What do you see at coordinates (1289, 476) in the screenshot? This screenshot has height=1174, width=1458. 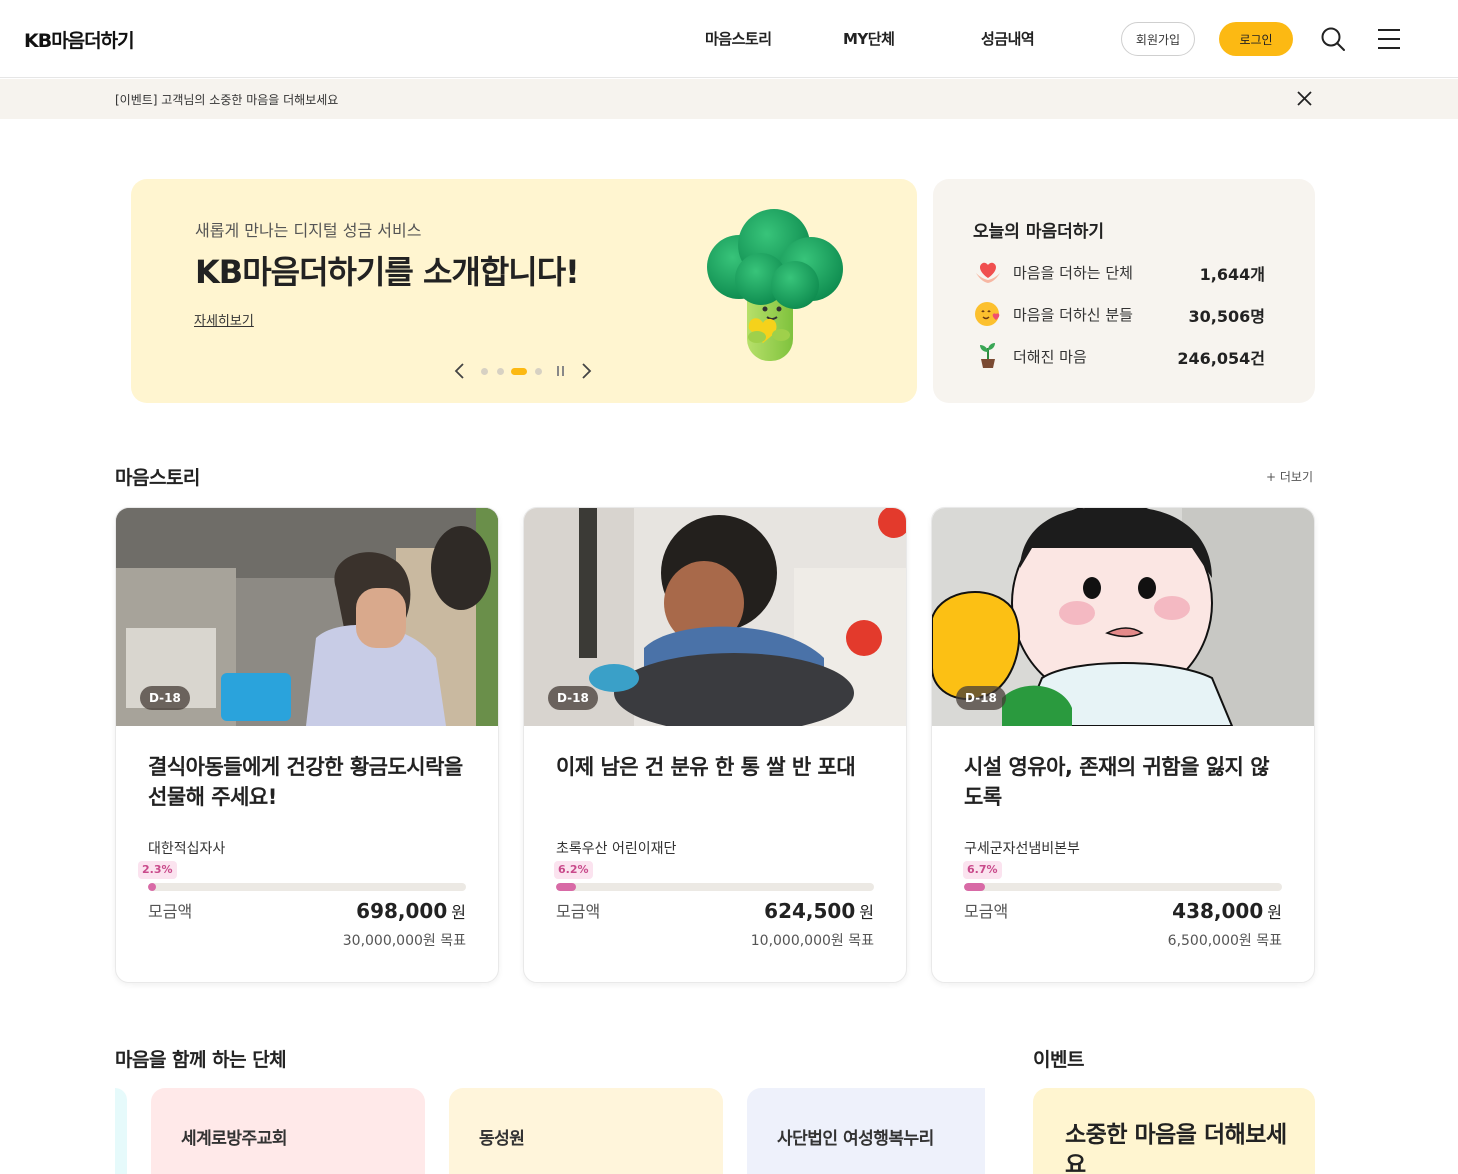 I see `stories-more-link: + 더보기` at bounding box center [1289, 476].